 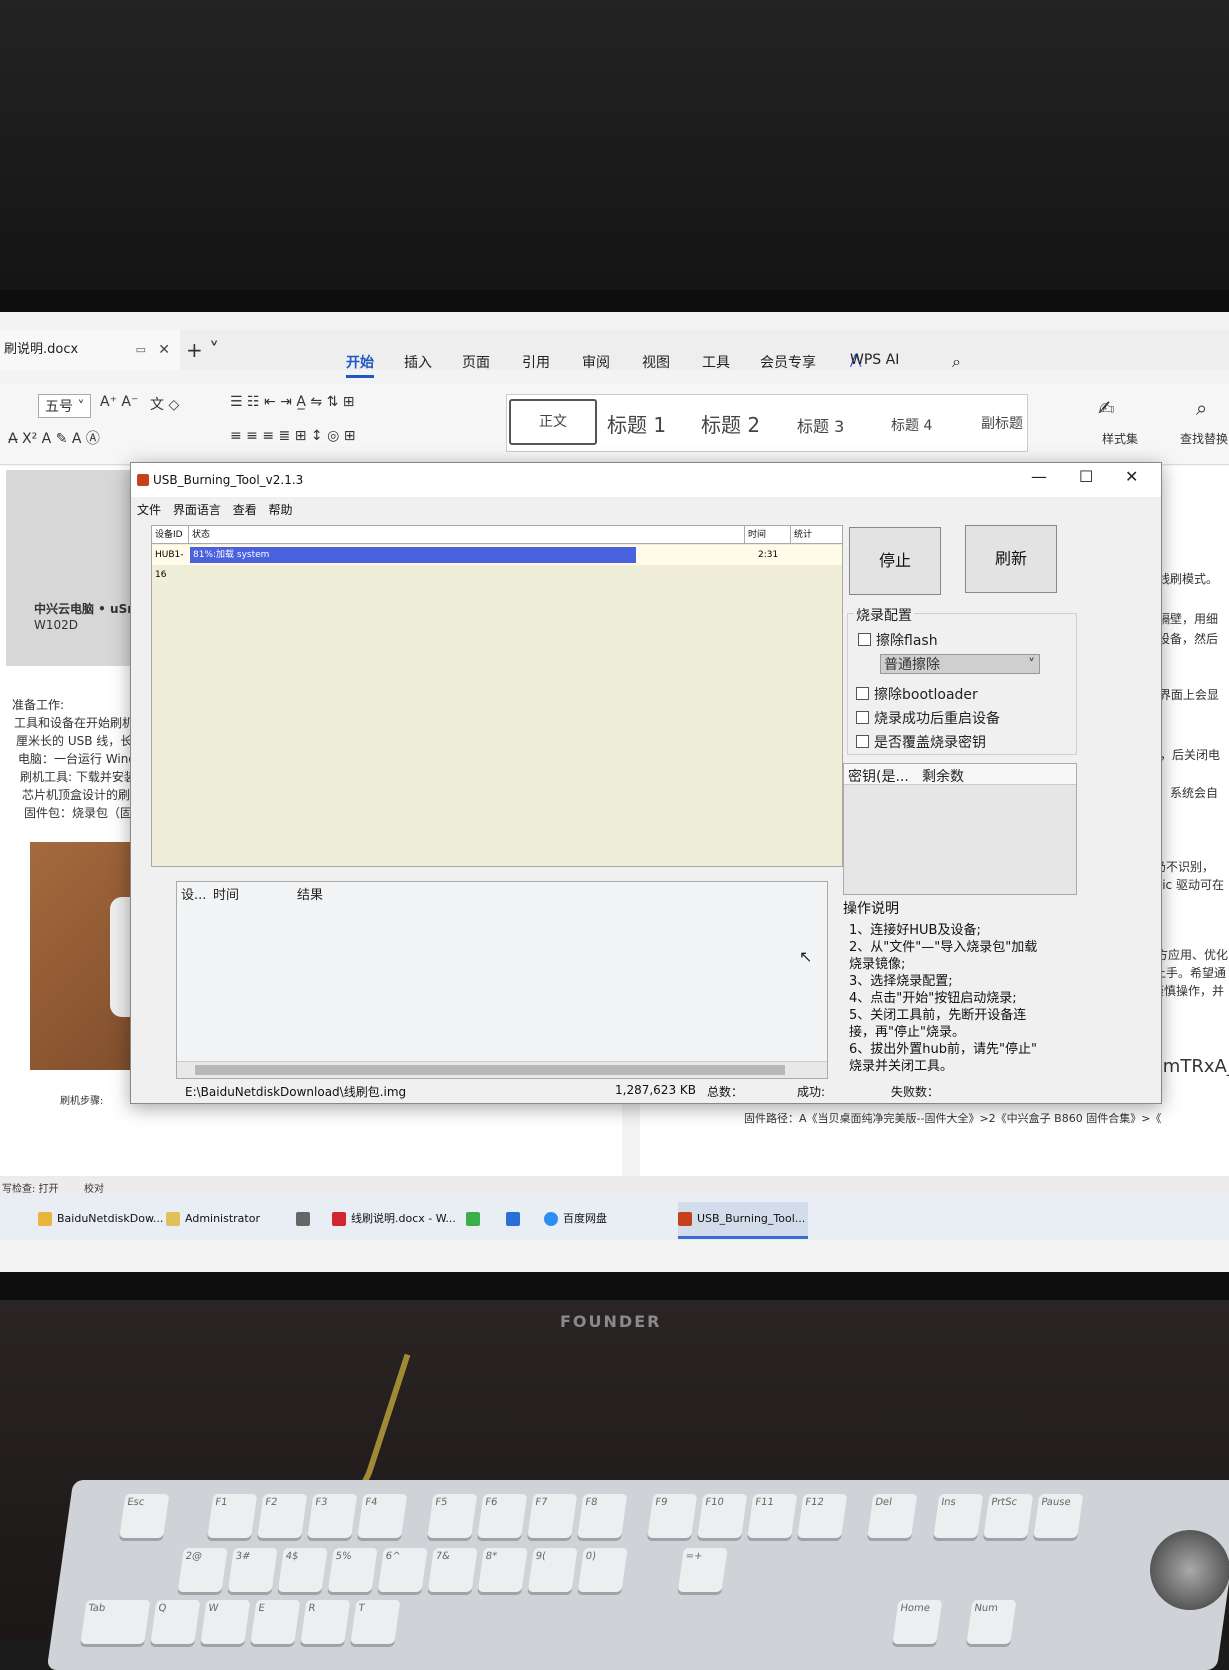 I want to click on erase-flash-checkbox: 擦除flash, so click(x=898, y=640).